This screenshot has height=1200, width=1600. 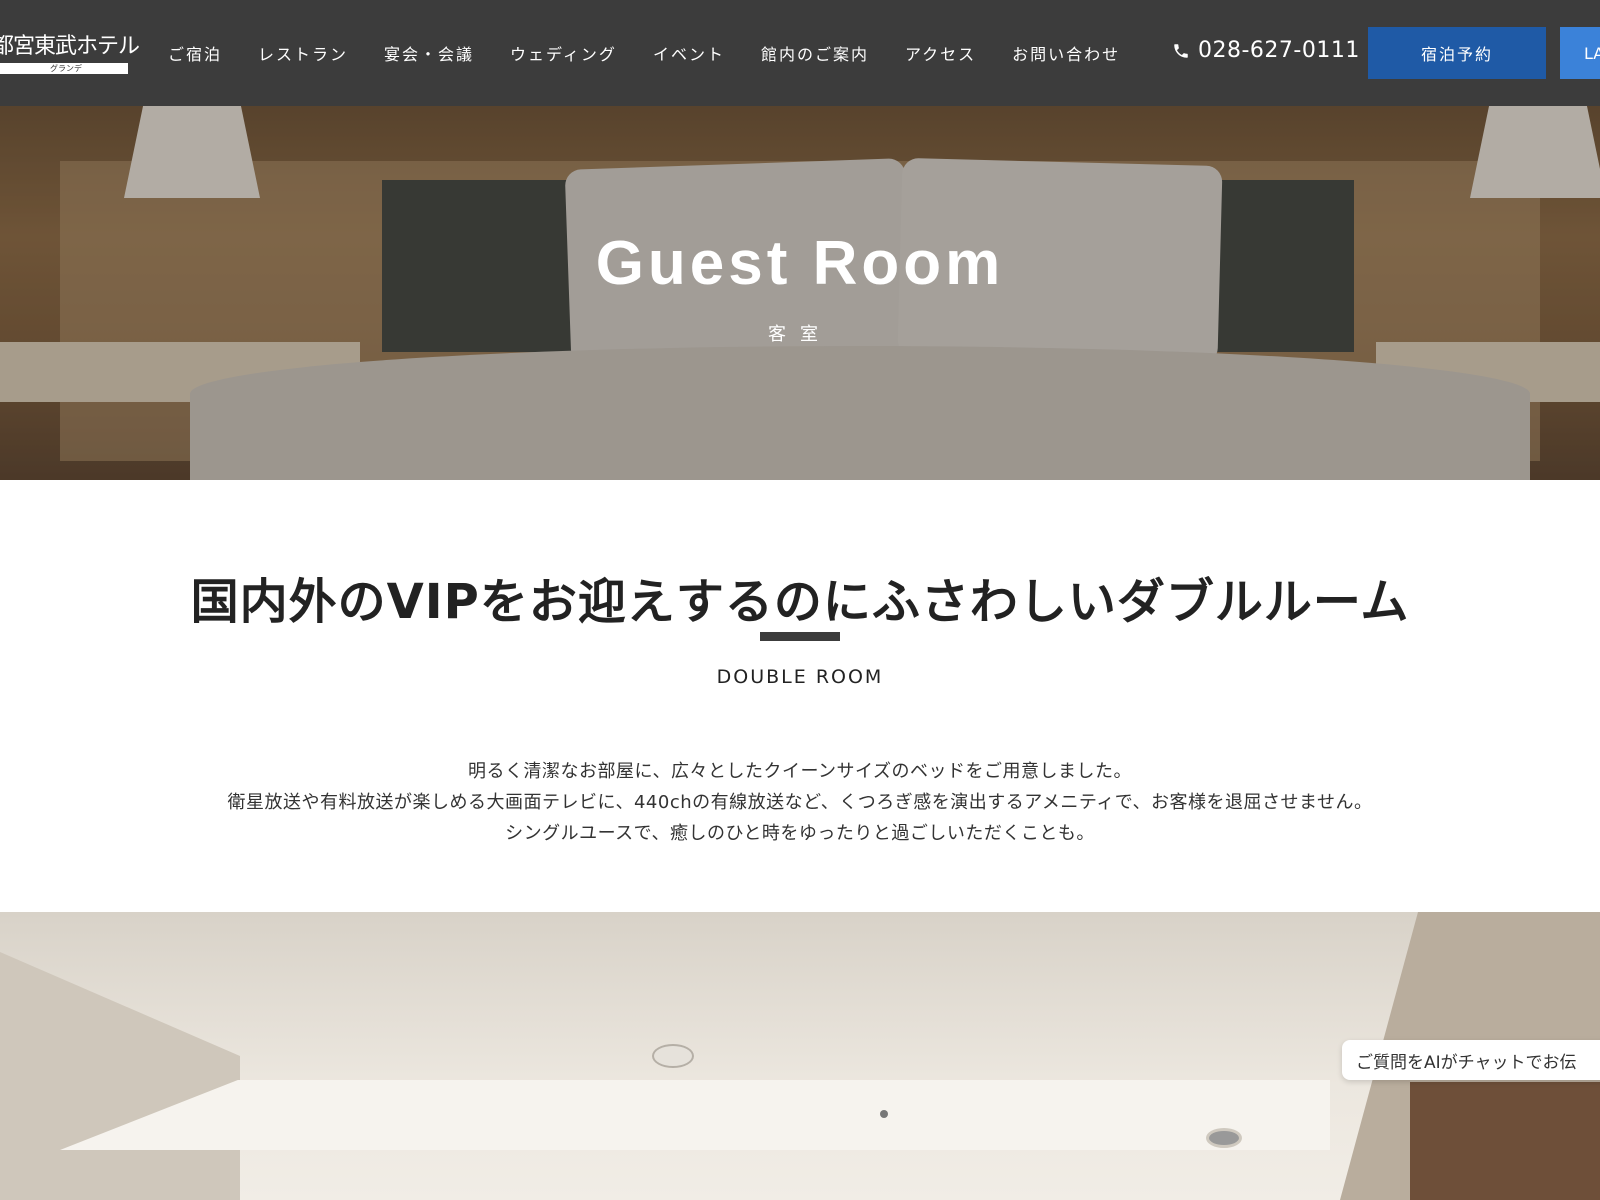 What do you see at coordinates (1505, 1141) in the screenshot?
I see `room-photo-door` at bounding box center [1505, 1141].